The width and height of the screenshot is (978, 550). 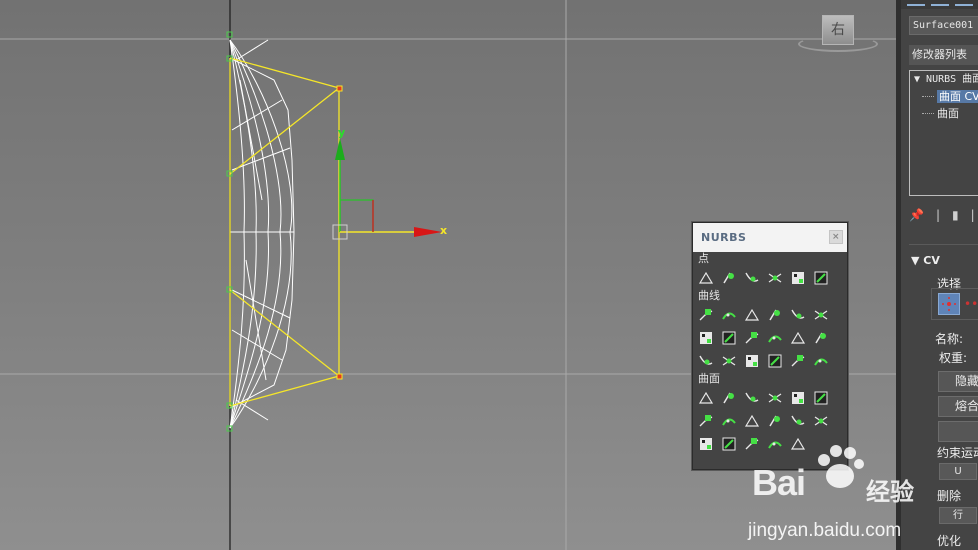 What do you see at coordinates (948, 113) in the screenshot?
I see `stack-item-label: 曲面` at bounding box center [948, 113].